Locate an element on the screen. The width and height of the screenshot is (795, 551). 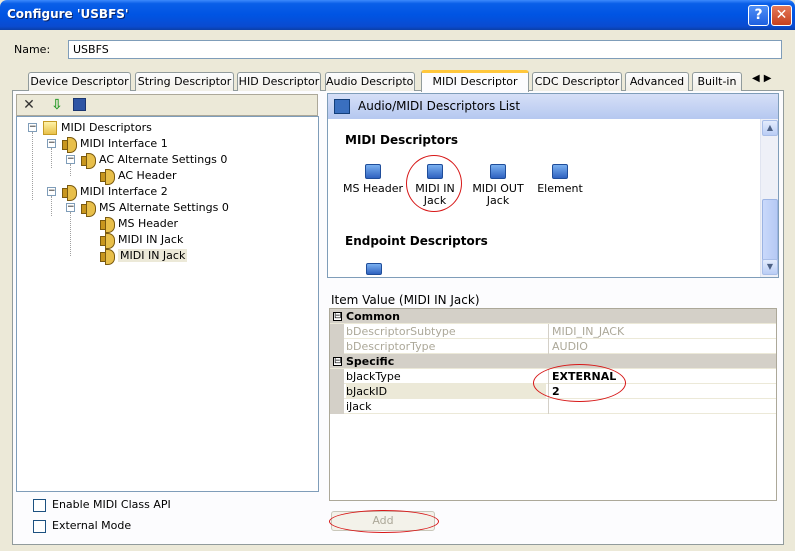
tree-node-label: MIDI Descriptors is located at coordinates (106, 127).